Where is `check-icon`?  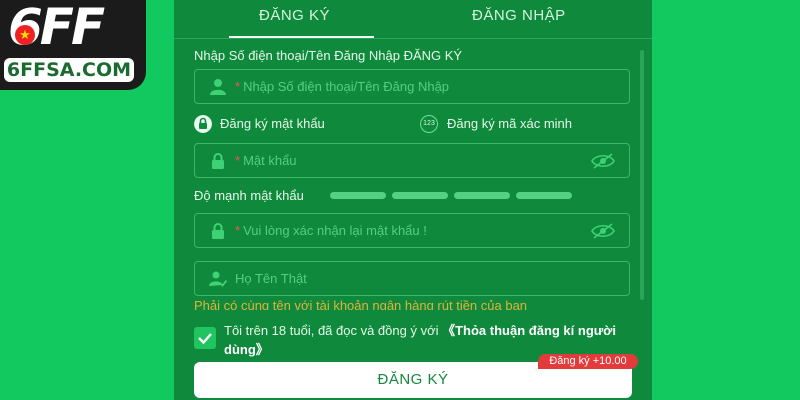 check-icon is located at coordinates (205, 339).